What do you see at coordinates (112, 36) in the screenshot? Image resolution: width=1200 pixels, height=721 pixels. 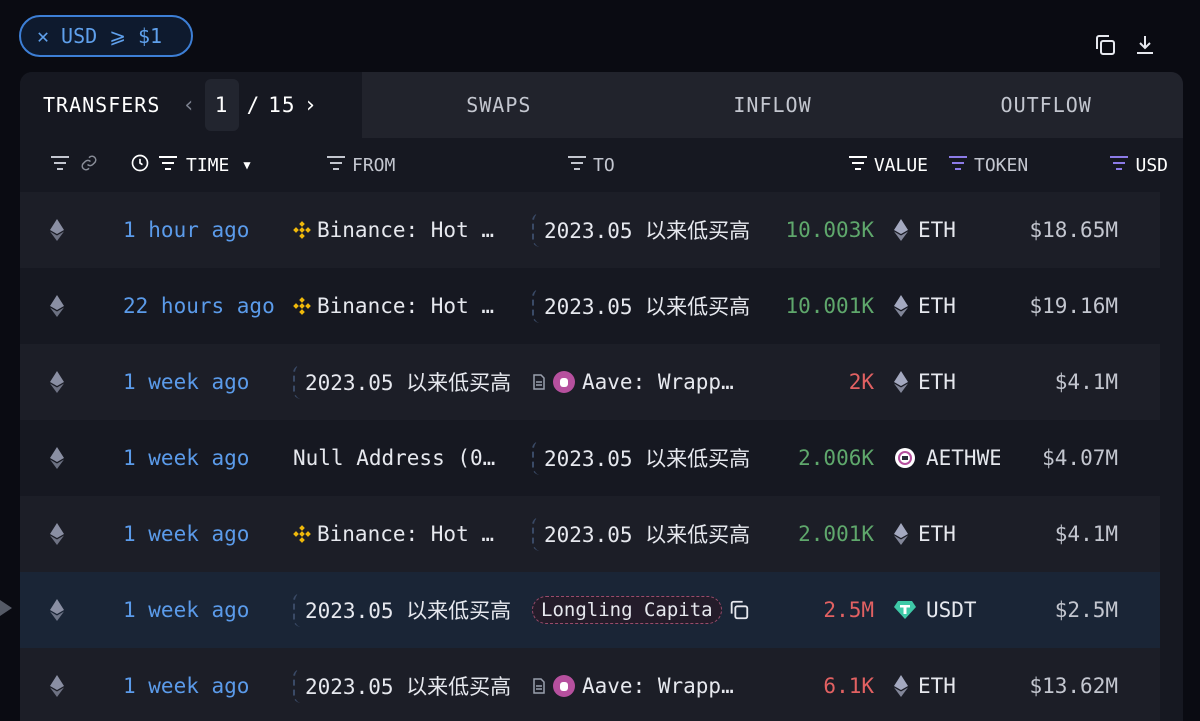 I see `filter-label: USD ⩾ $1` at bounding box center [112, 36].